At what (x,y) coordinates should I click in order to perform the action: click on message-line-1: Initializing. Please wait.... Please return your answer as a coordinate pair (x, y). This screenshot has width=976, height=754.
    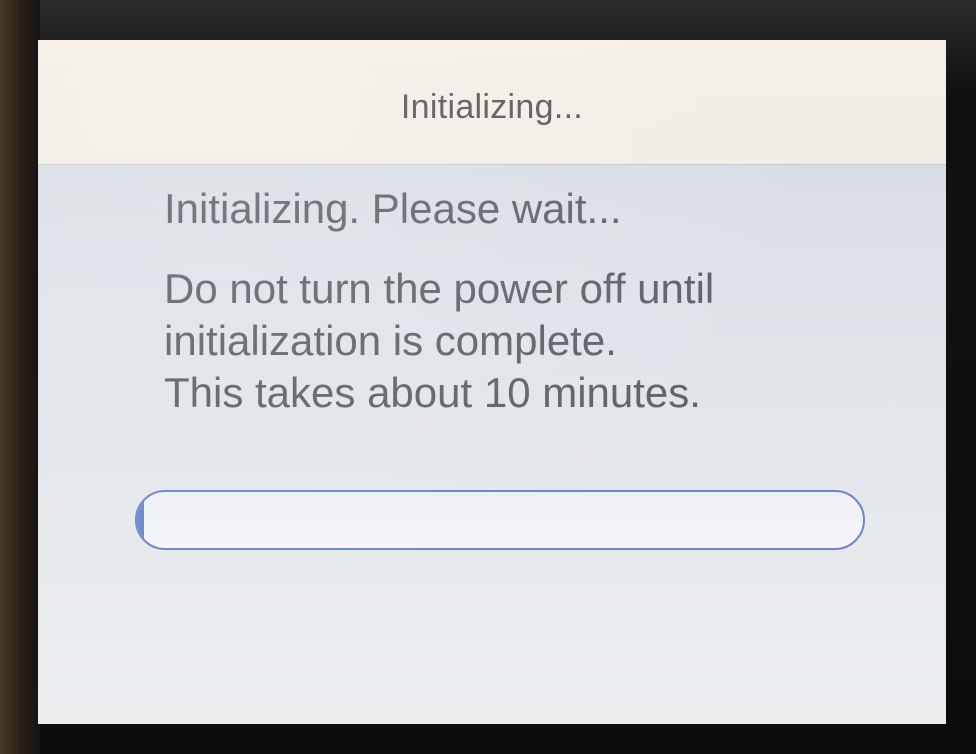
    Looking at the image, I should click on (393, 208).